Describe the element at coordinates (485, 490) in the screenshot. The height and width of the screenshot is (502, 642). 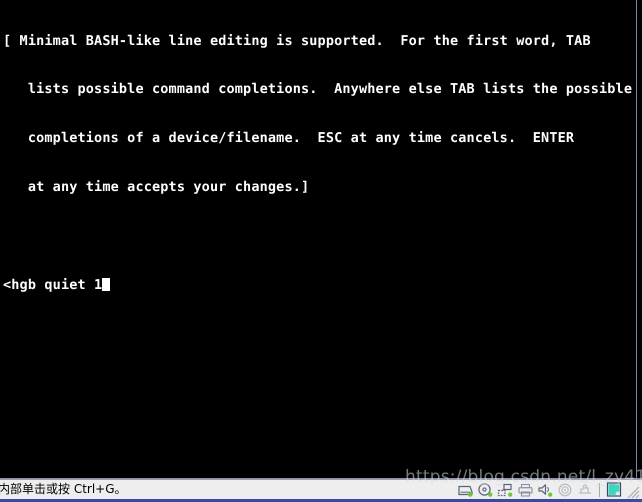
I see `cd-dvd-icon` at that location.